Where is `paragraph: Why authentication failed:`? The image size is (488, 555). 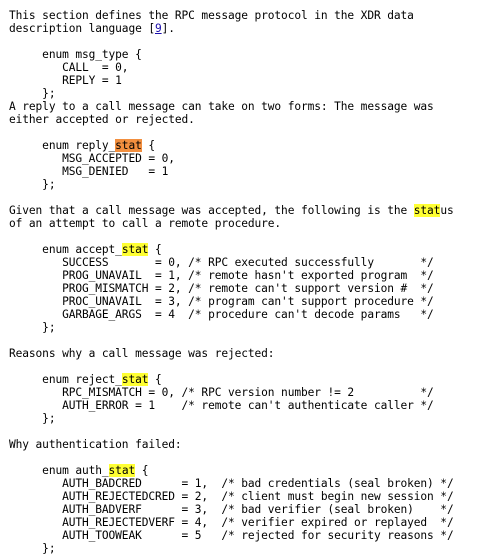 paragraph: Why authentication failed: is located at coordinates (247, 444).